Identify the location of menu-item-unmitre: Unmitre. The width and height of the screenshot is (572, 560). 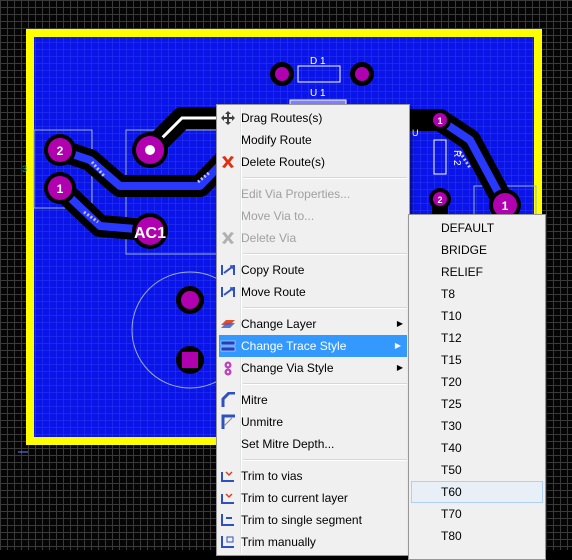
(313, 422).